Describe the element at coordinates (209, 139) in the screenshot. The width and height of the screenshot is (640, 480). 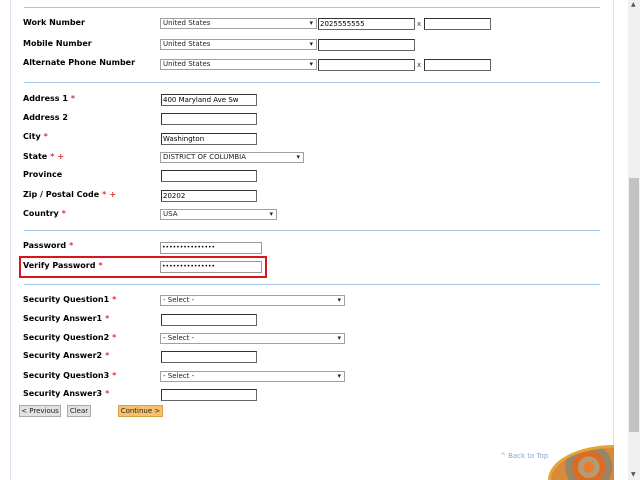
I see `city-input: Washington` at that location.